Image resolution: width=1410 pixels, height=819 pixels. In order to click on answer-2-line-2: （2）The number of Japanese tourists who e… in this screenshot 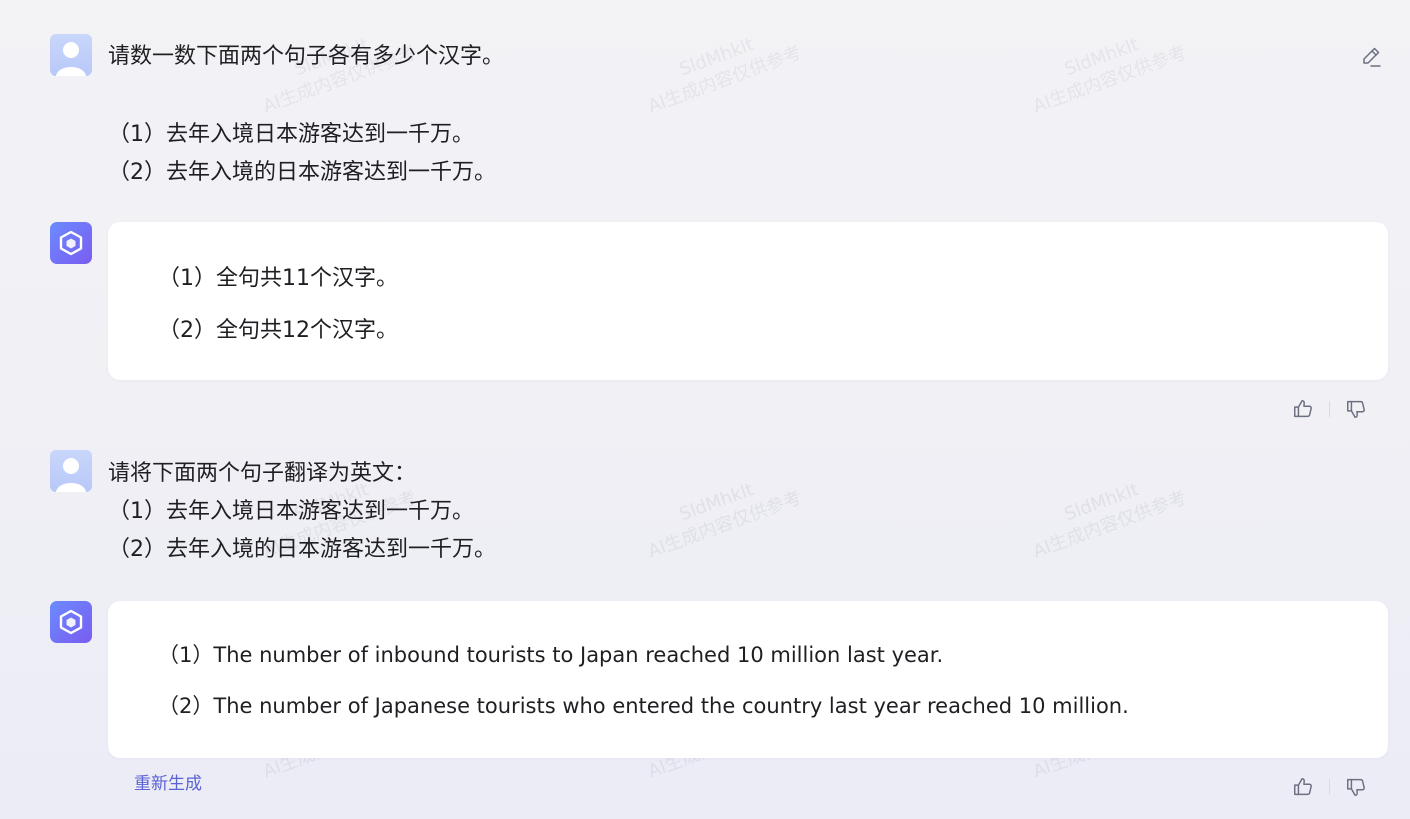, I will do `click(643, 706)`.